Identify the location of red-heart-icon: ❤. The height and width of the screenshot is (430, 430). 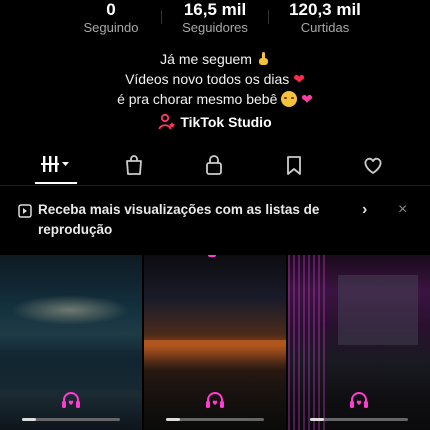
(299, 79).